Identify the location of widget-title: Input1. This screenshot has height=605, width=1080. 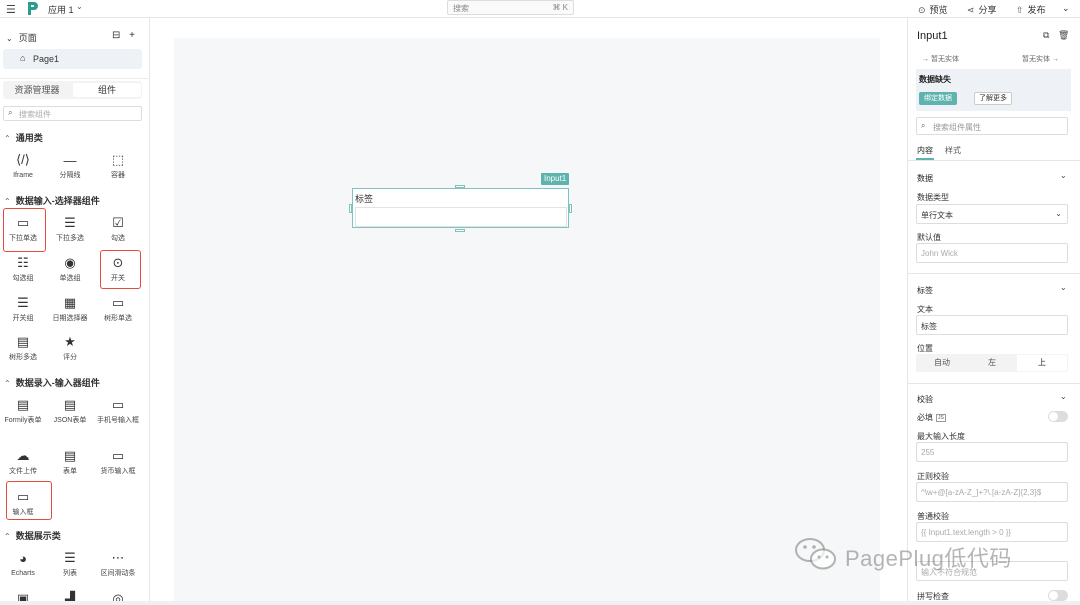
(932, 36).